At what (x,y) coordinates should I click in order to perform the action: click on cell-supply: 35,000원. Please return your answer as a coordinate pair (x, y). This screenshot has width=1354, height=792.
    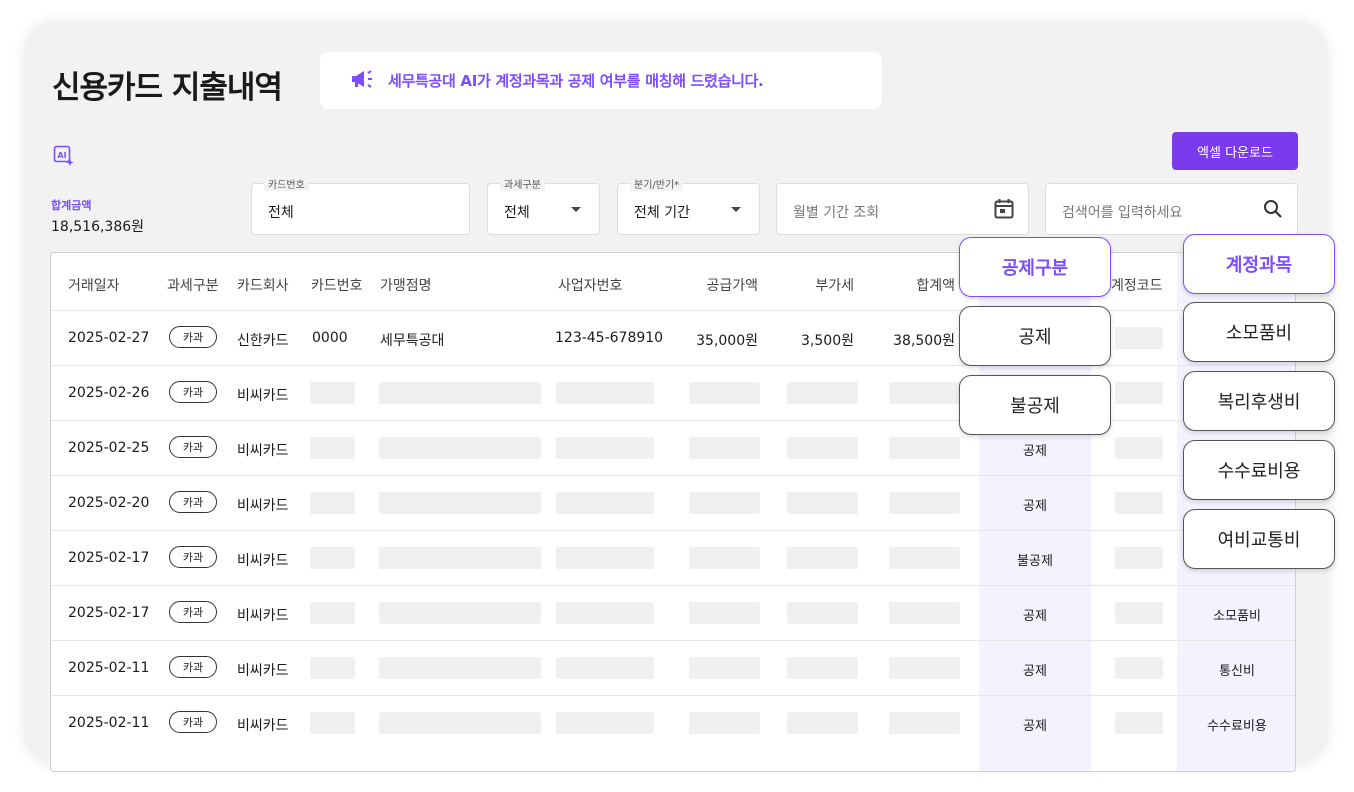
    Looking at the image, I should click on (727, 341).